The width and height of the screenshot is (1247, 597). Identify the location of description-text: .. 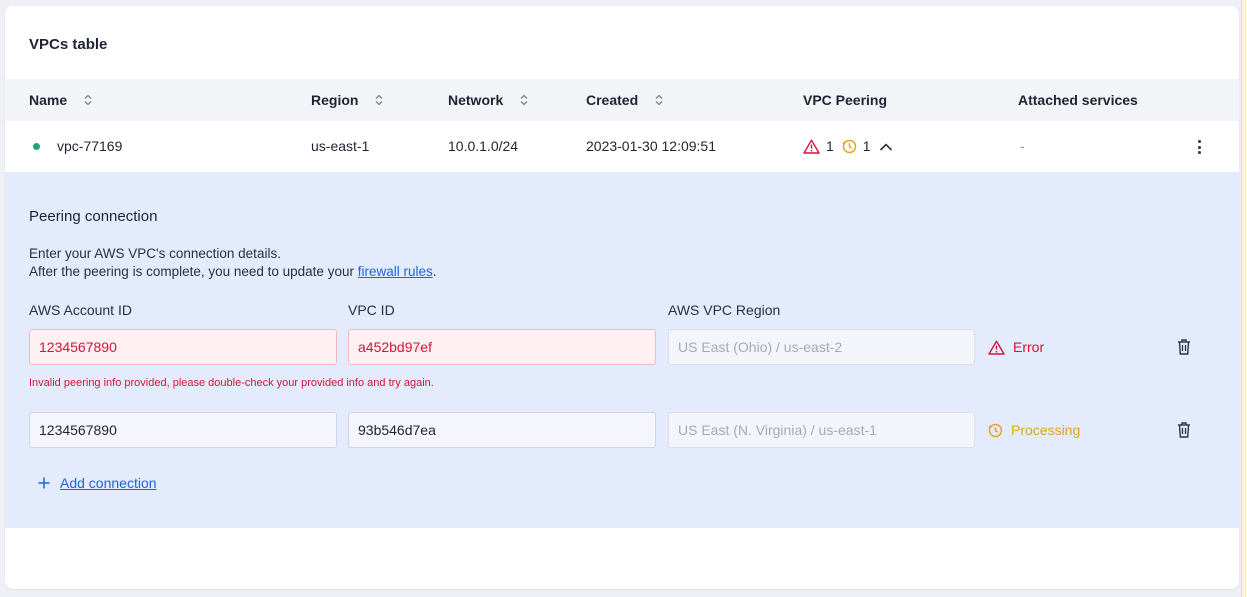
(434, 271).